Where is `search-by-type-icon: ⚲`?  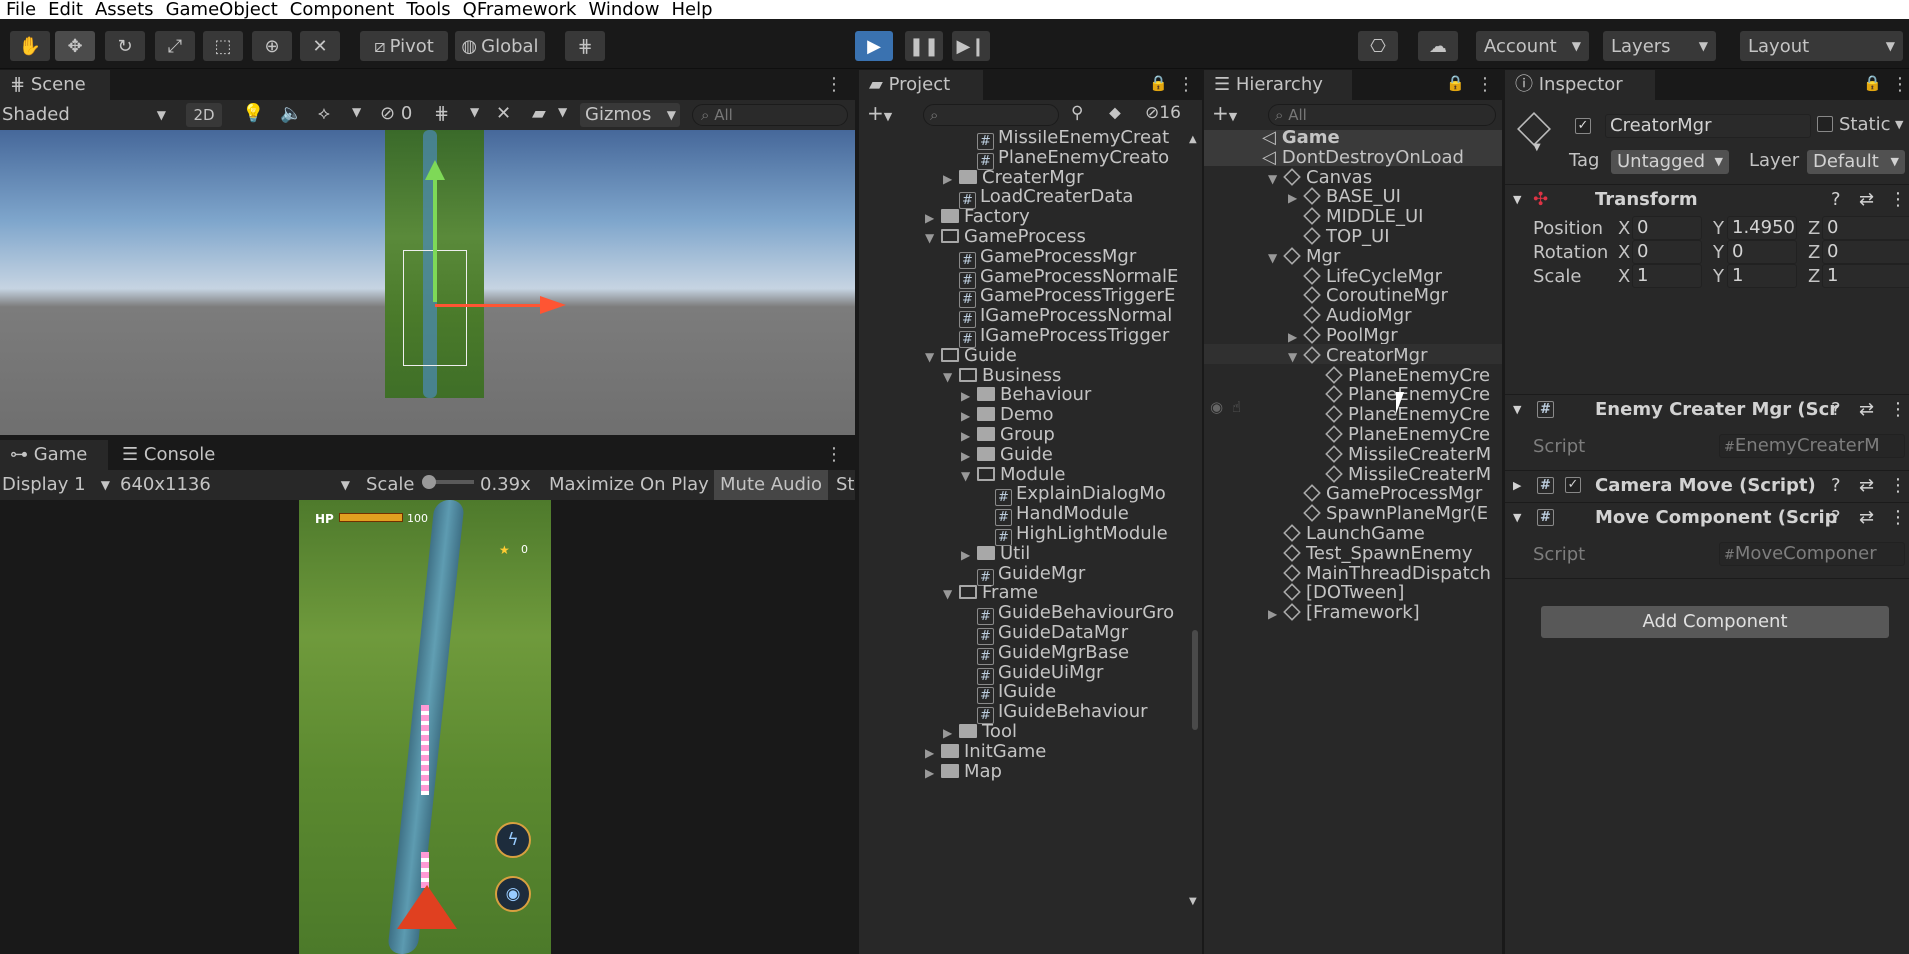
search-by-type-icon: ⚲ is located at coordinates (1077, 113).